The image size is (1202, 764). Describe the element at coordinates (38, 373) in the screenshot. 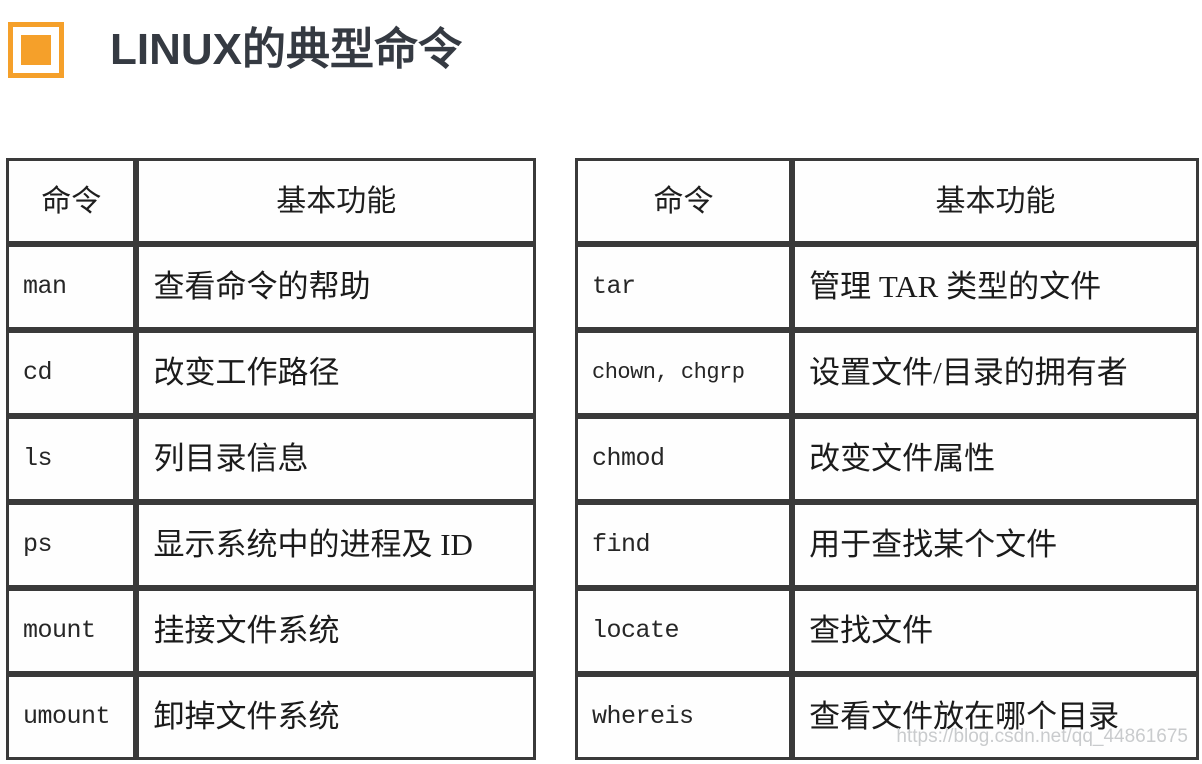

I see `command-name: cd` at that location.